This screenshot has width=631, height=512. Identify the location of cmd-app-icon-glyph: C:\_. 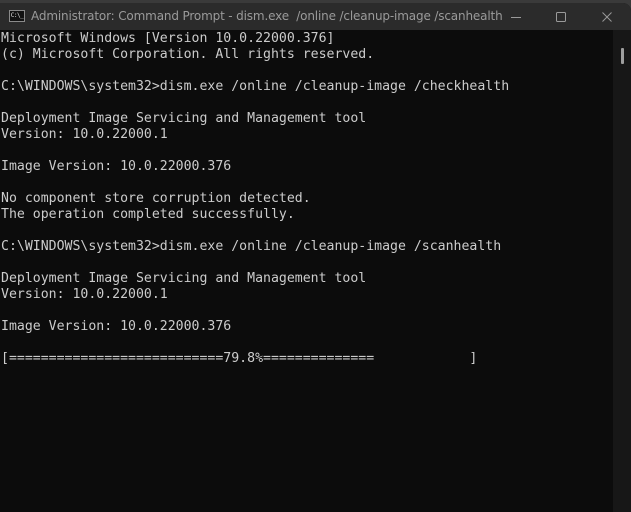
(17, 15).